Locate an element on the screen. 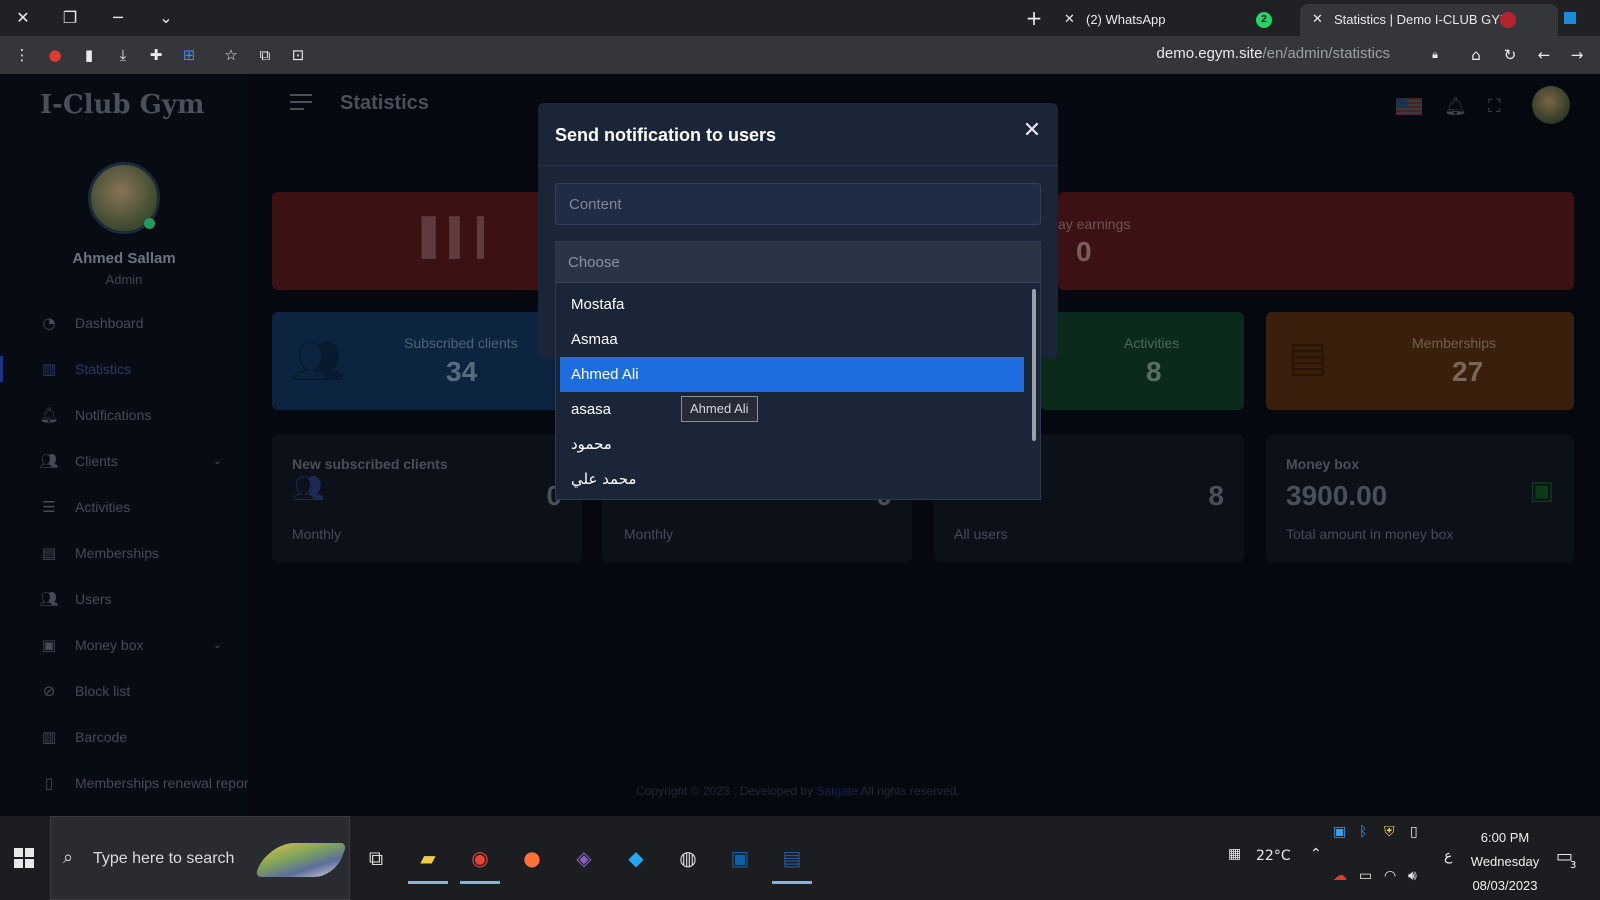 The width and height of the screenshot is (1600, 900). app-logo: I-Club Gym is located at coordinates (122, 105).